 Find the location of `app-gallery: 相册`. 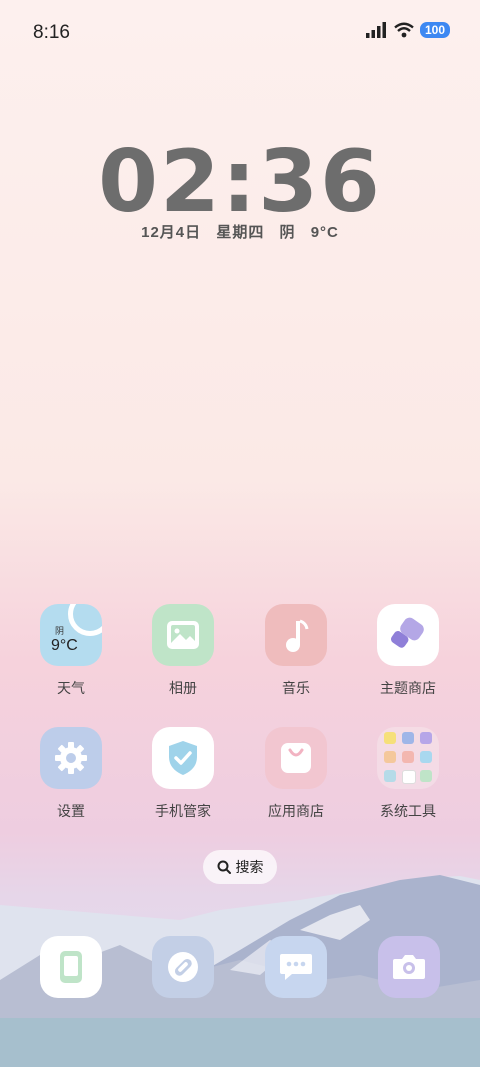

app-gallery: 相册 is located at coordinates (183, 651).